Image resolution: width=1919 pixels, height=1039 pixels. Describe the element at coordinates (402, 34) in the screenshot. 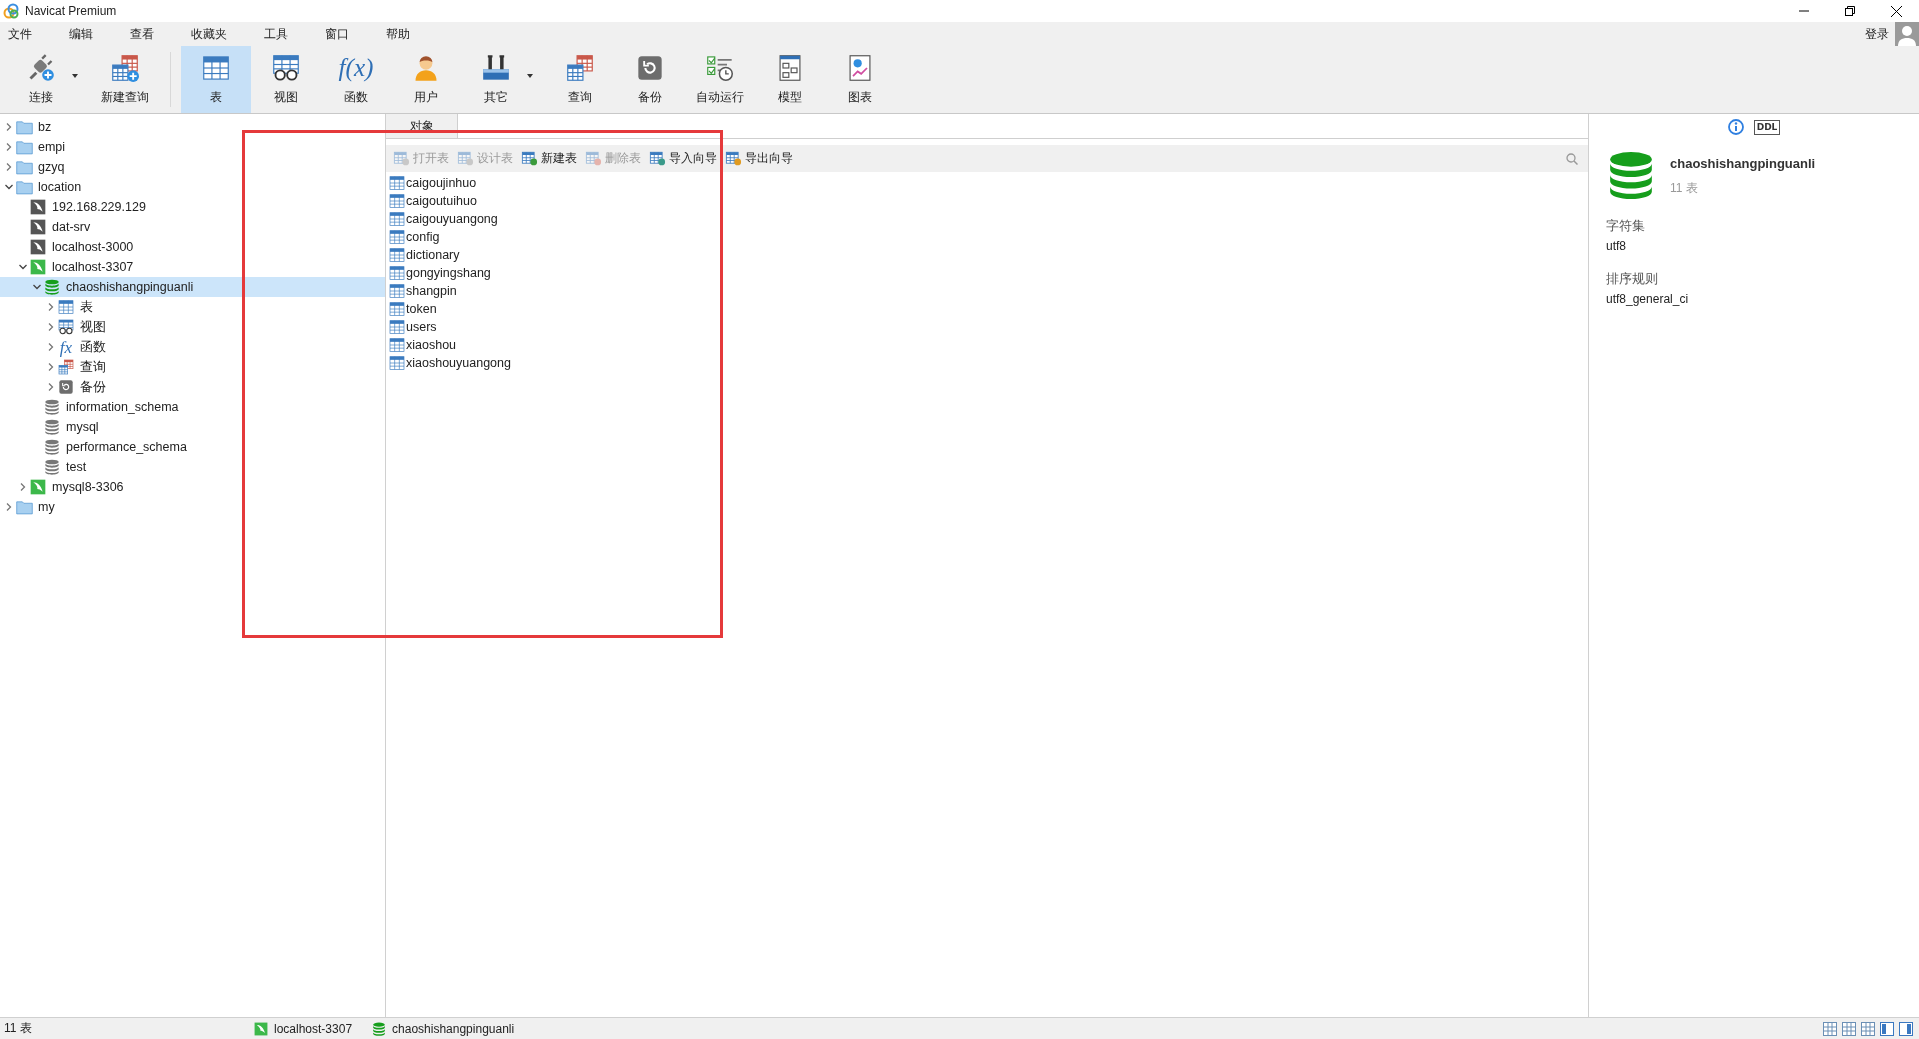

I see `menu-item: 帮助` at that location.